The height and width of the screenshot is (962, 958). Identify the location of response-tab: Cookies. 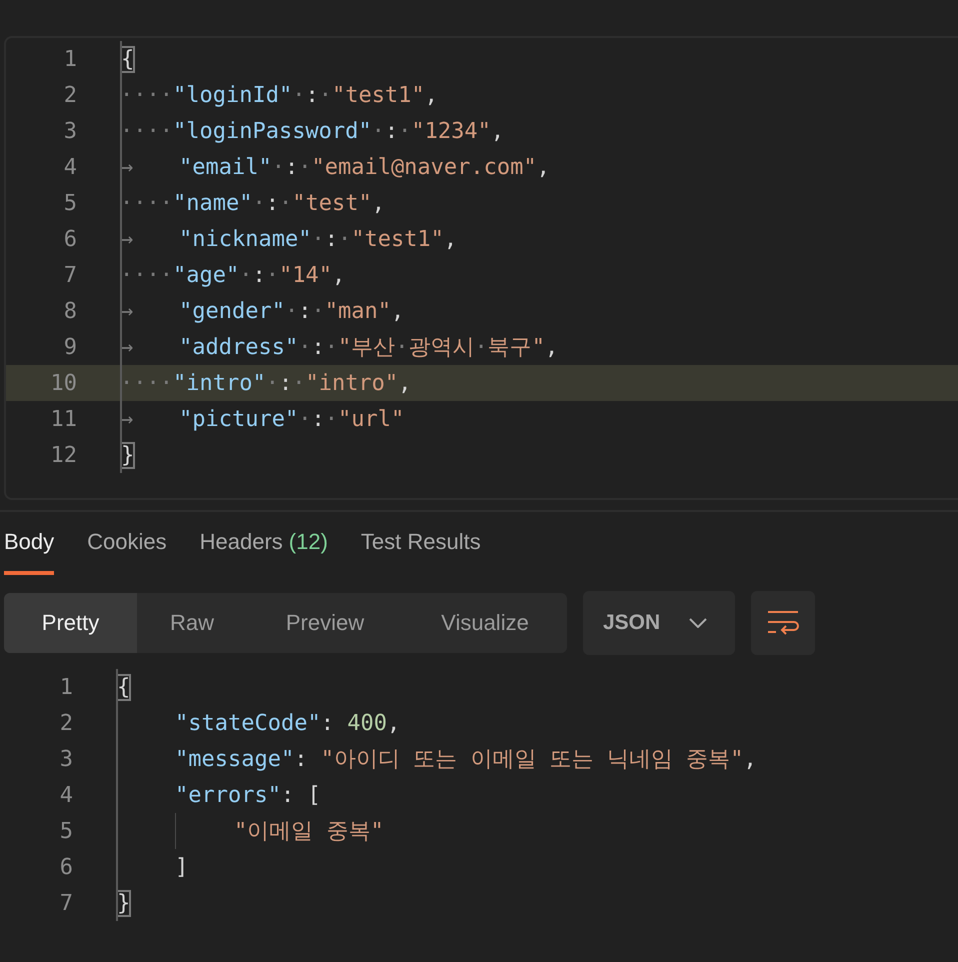
(127, 552).